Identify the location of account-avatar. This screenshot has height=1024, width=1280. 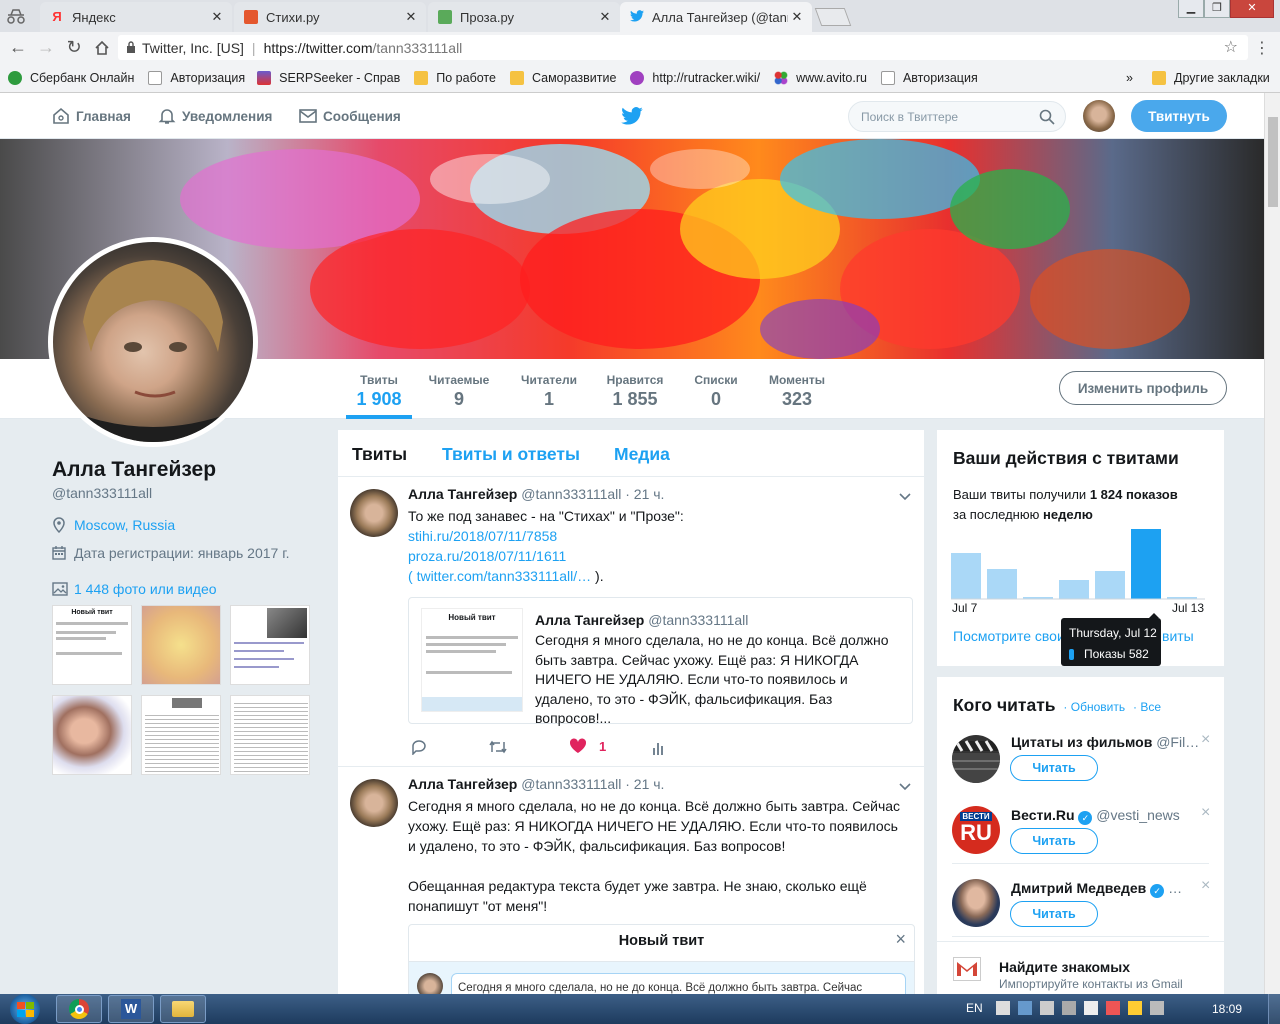
(1099, 116).